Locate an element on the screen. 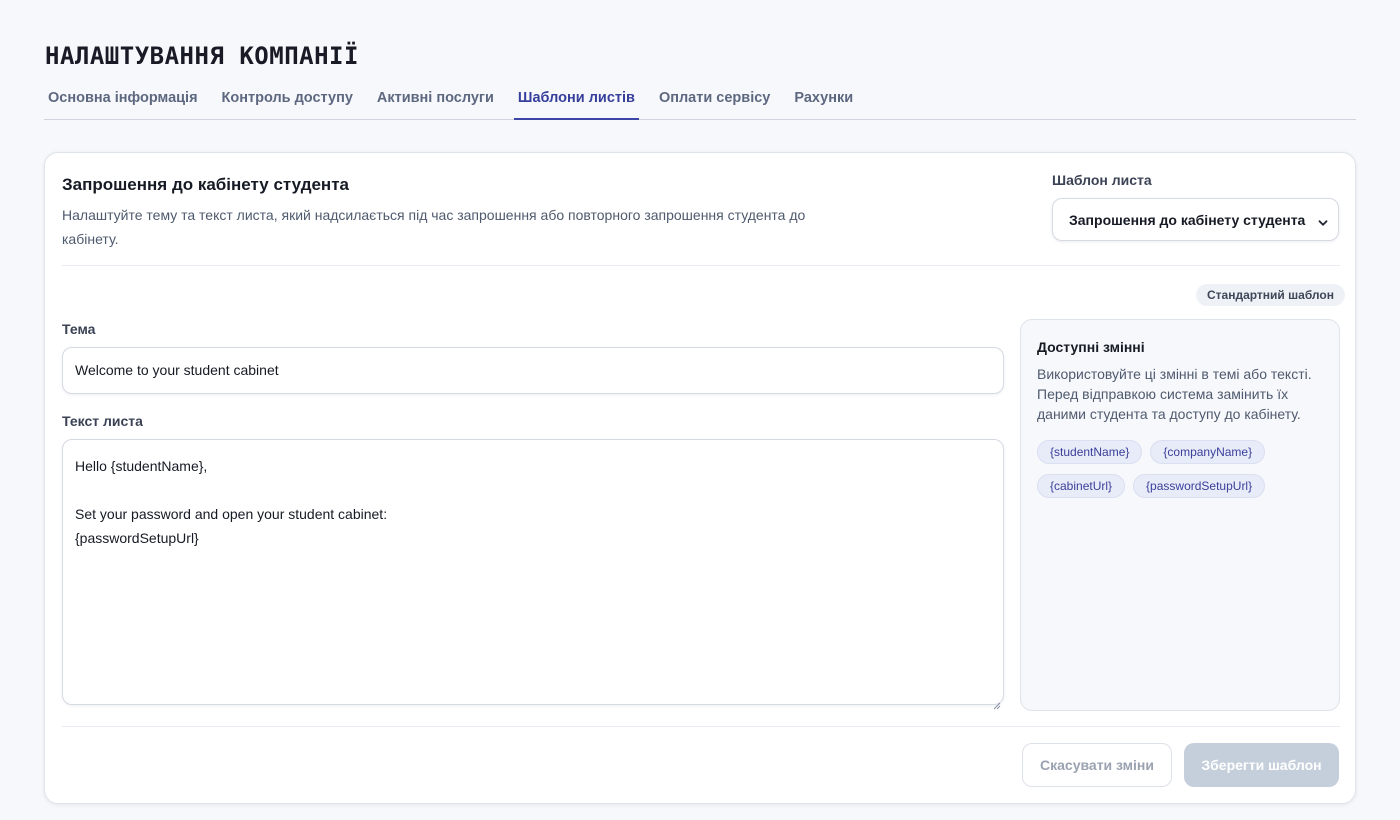 This screenshot has width=1400, height=820. chevron-down-icon is located at coordinates (1323, 220).